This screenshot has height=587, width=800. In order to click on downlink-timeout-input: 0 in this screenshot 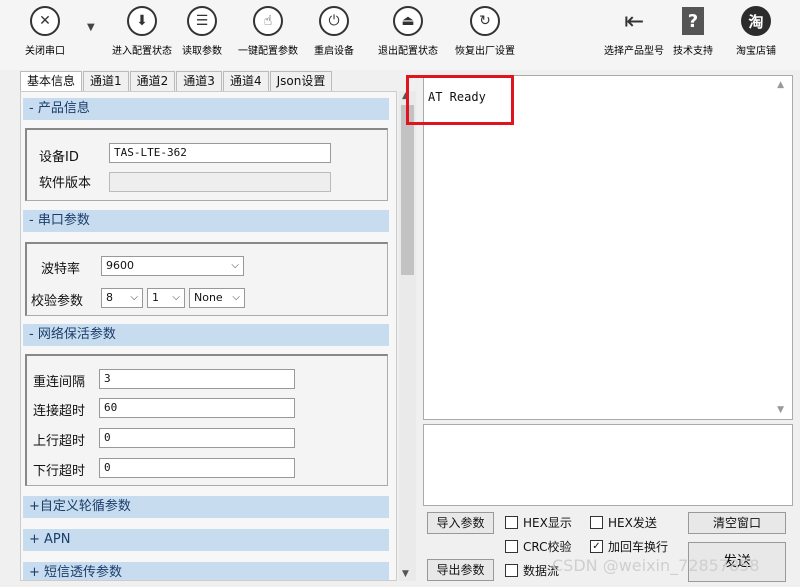, I will do `click(197, 468)`.